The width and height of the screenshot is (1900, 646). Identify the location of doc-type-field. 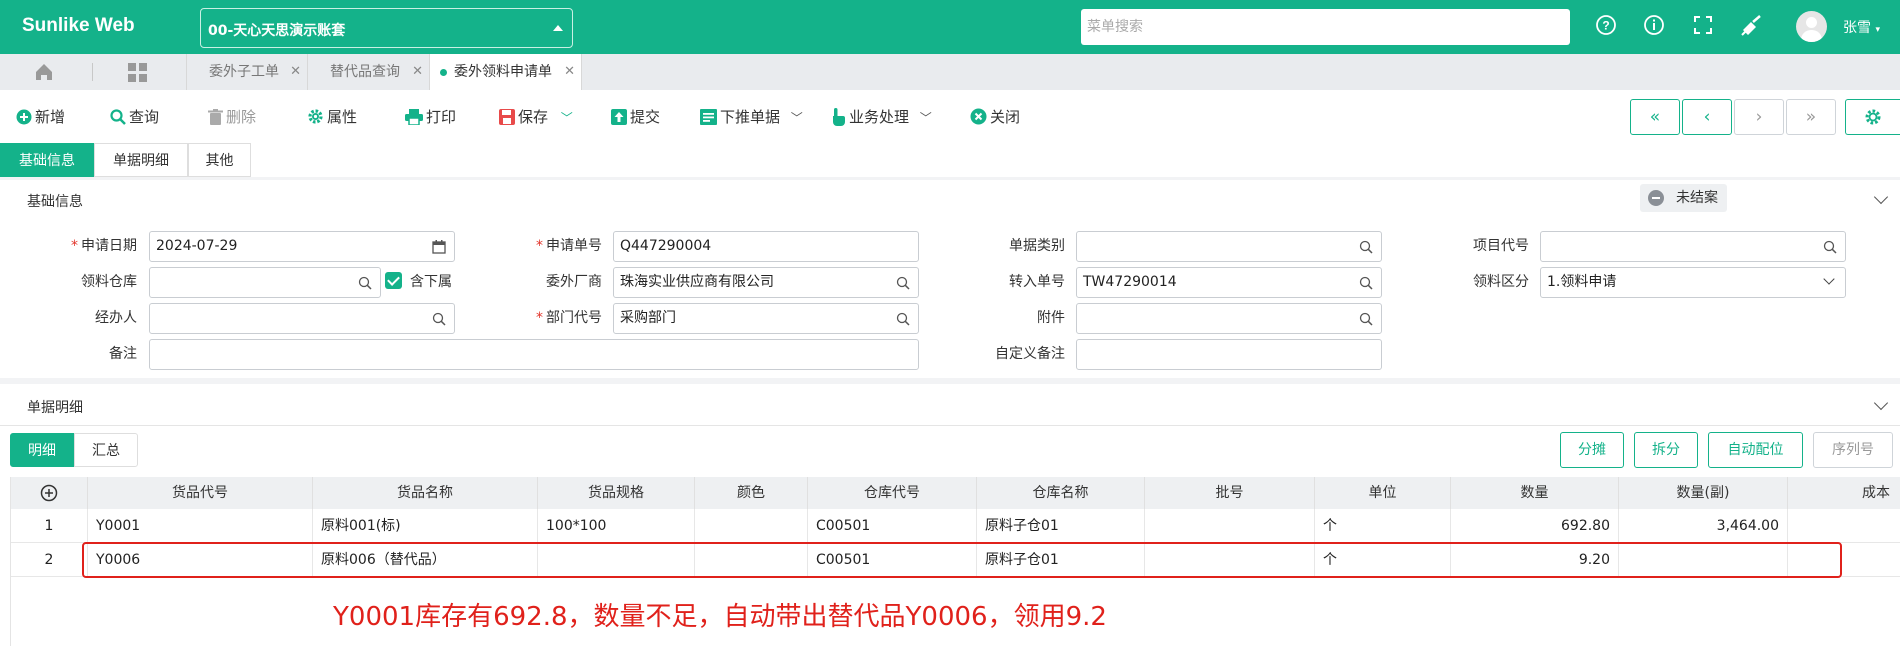
(1229, 246).